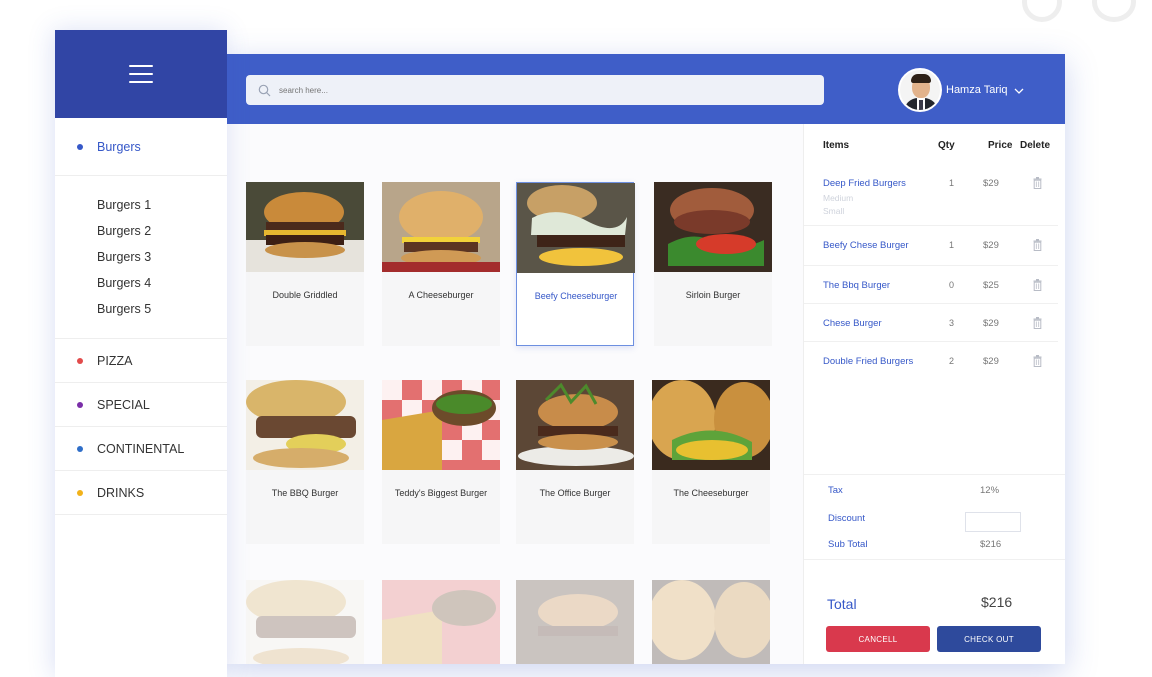 The width and height of the screenshot is (1152, 677). What do you see at coordinates (846, 518) in the screenshot?
I see `discount-label: Discount` at bounding box center [846, 518].